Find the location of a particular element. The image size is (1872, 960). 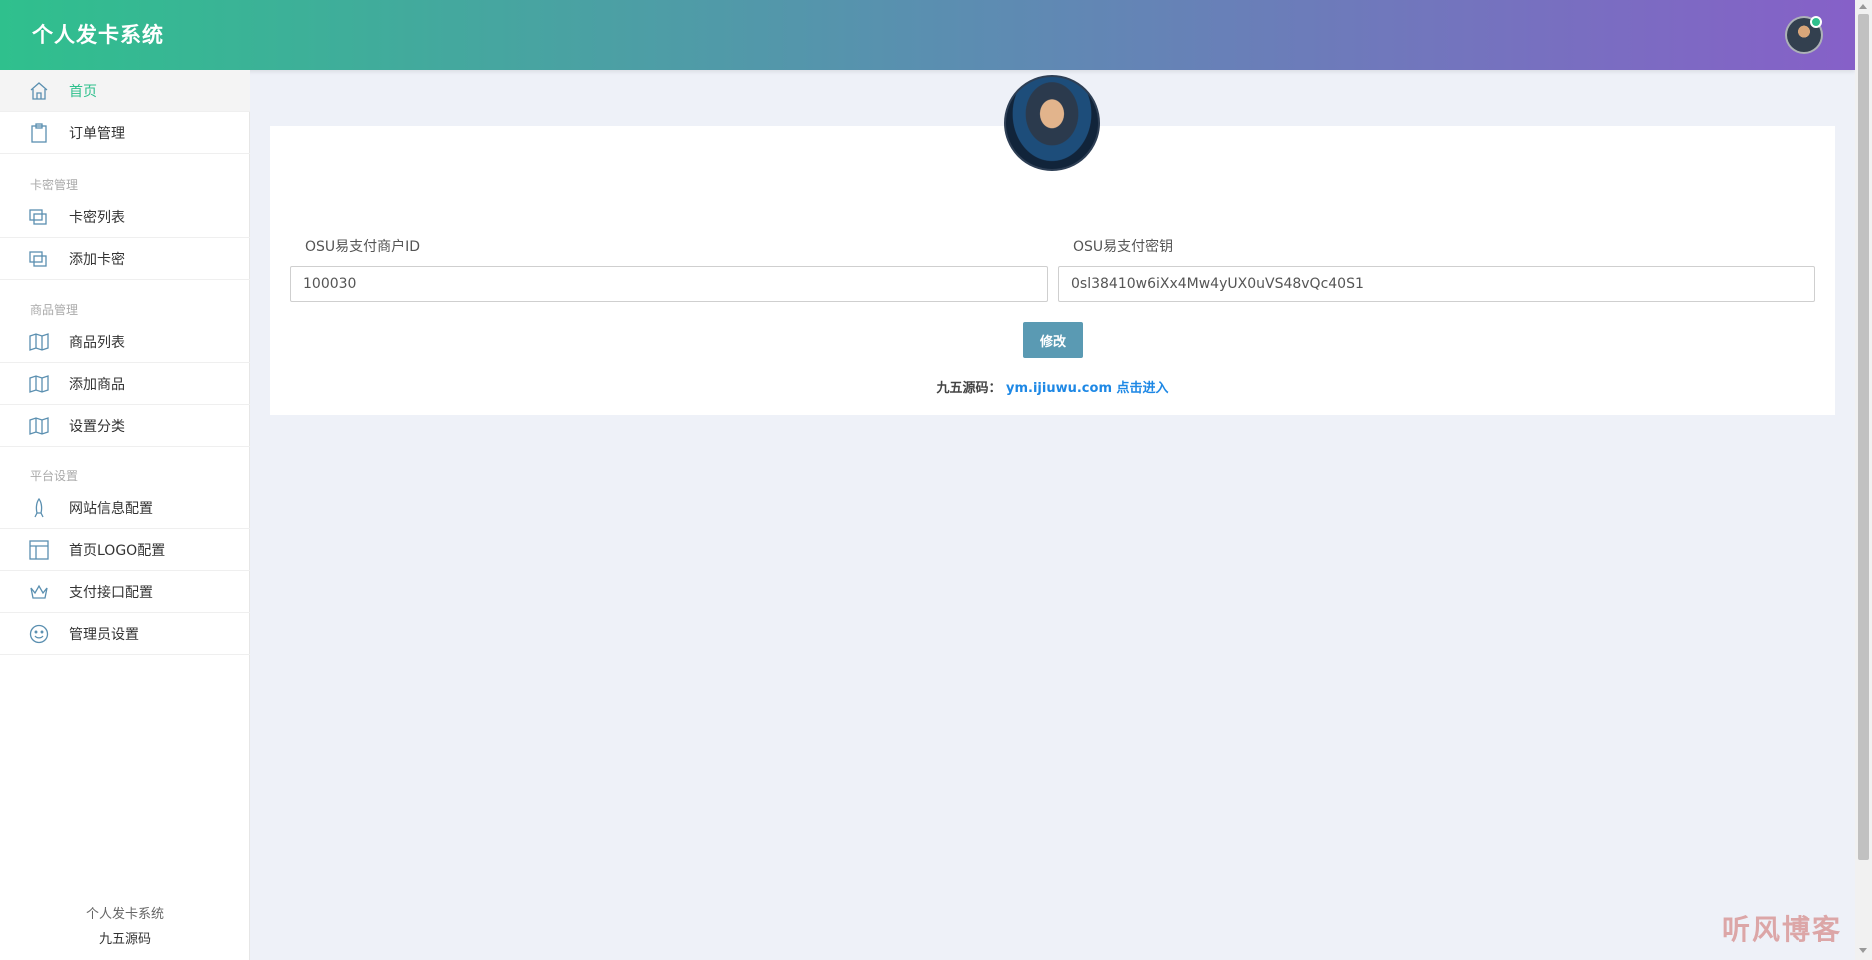

sidebar-item-label: 商品列表 is located at coordinates (97, 342).